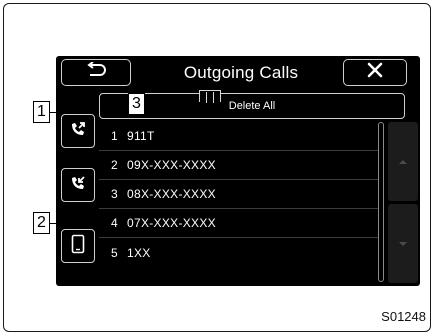 The image size is (434, 335). What do you see at coordinates (114, 165) in the screenshot?
I see `list-item-index: 2` at bounding box center [114, 165].